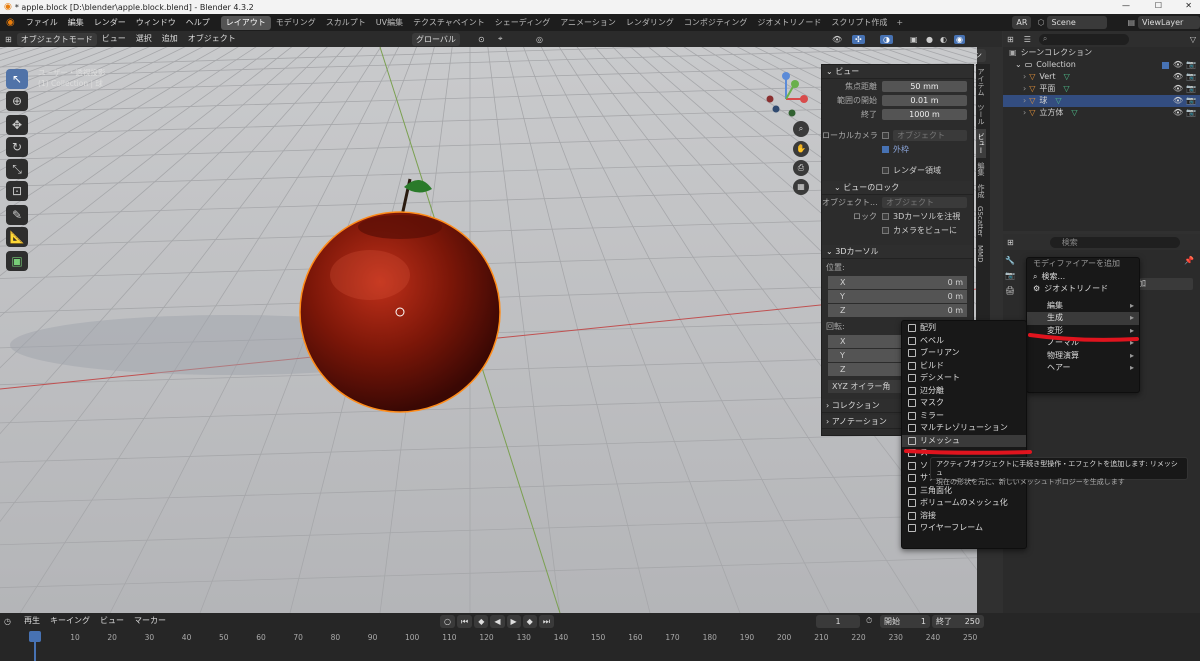  I want to click on select-tool-icon: ↖, so click(17, 79).